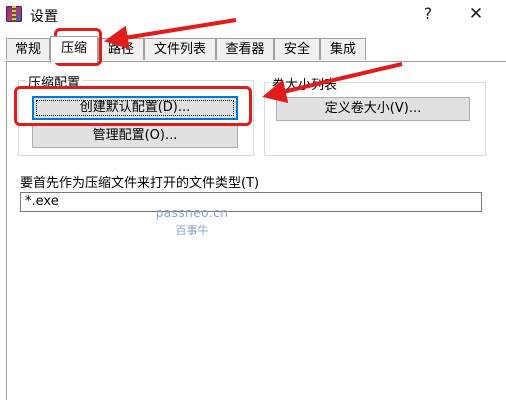 This screenshot has width=506, height=400. I want to click on watermark-brand: 百事牛, so click(192, 230).